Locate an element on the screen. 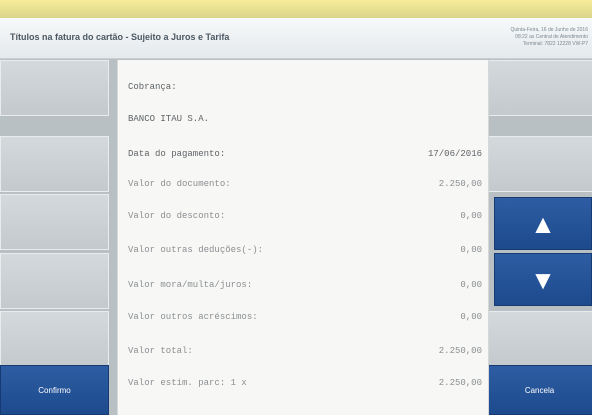  scroll-down-button: ▼ is located at coordinates (543, 279).